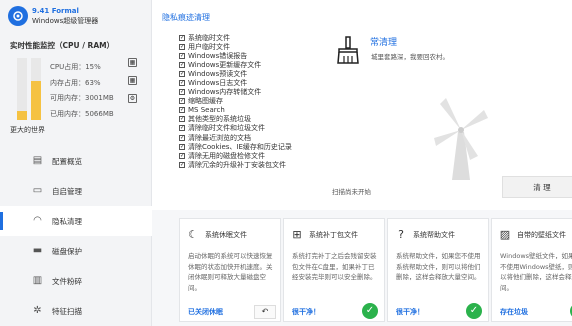 The image size is (572, 326). I want to click on card-status-link: 存在垃圾, so click(514, 312).